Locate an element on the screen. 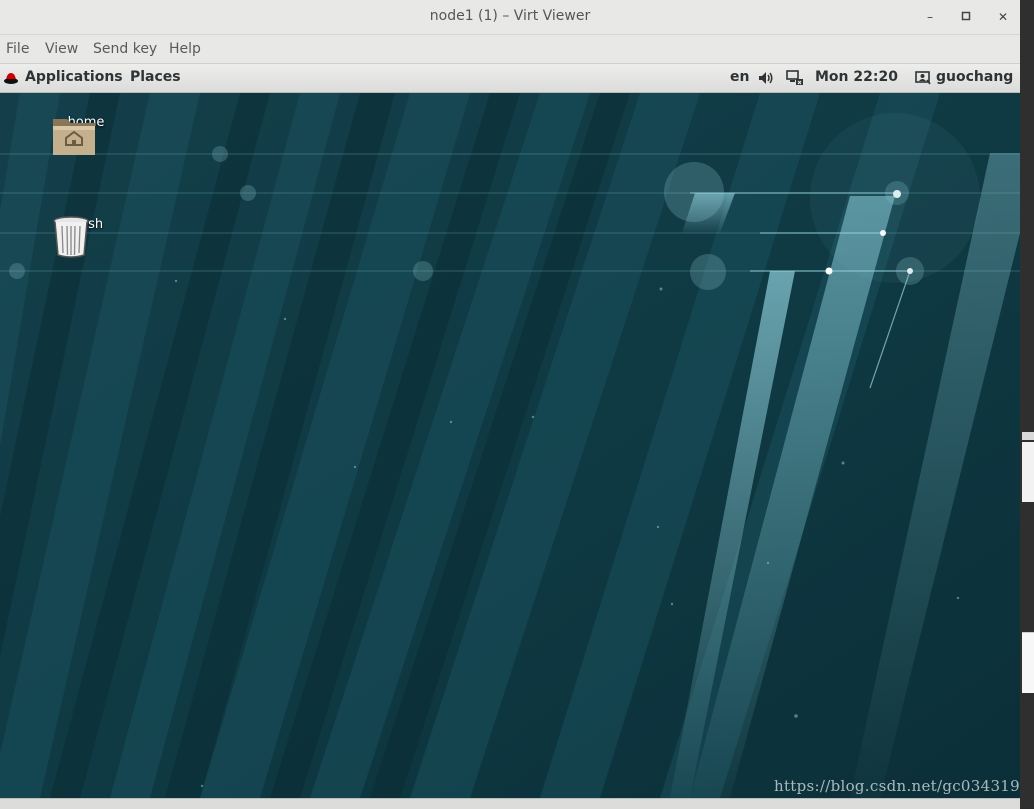 Image resolution: width=1034 pixels, height=809 pixels. minimize-icon: – is located at coordinates (930, 17).